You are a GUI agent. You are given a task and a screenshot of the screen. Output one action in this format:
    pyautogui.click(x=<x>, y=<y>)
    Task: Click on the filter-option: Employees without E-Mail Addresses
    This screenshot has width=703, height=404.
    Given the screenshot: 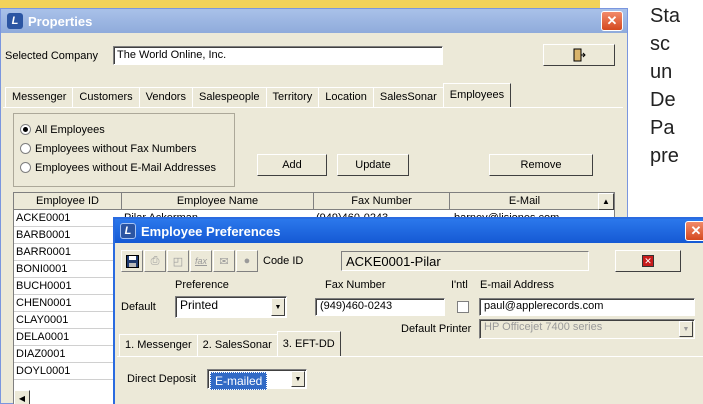 What is the action you would take?
    pyautogui.click(x=124, y=167)
    